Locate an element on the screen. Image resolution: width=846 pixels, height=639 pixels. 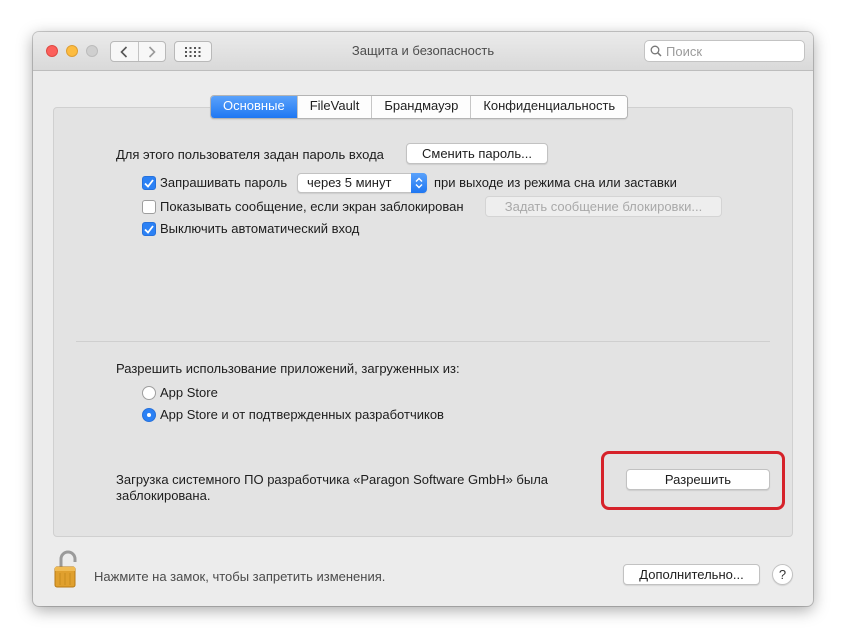
help-button: ? is located at coordinates (782, 574).